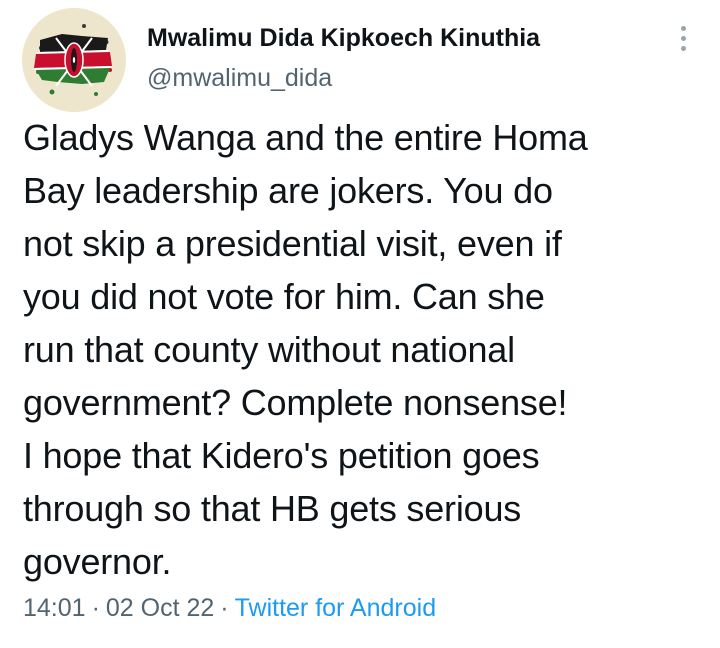  What do you see at coordinates (97, 561) in the screenshot?
I see `tweet-text-line: governor.` at bounding box center [97, 561].